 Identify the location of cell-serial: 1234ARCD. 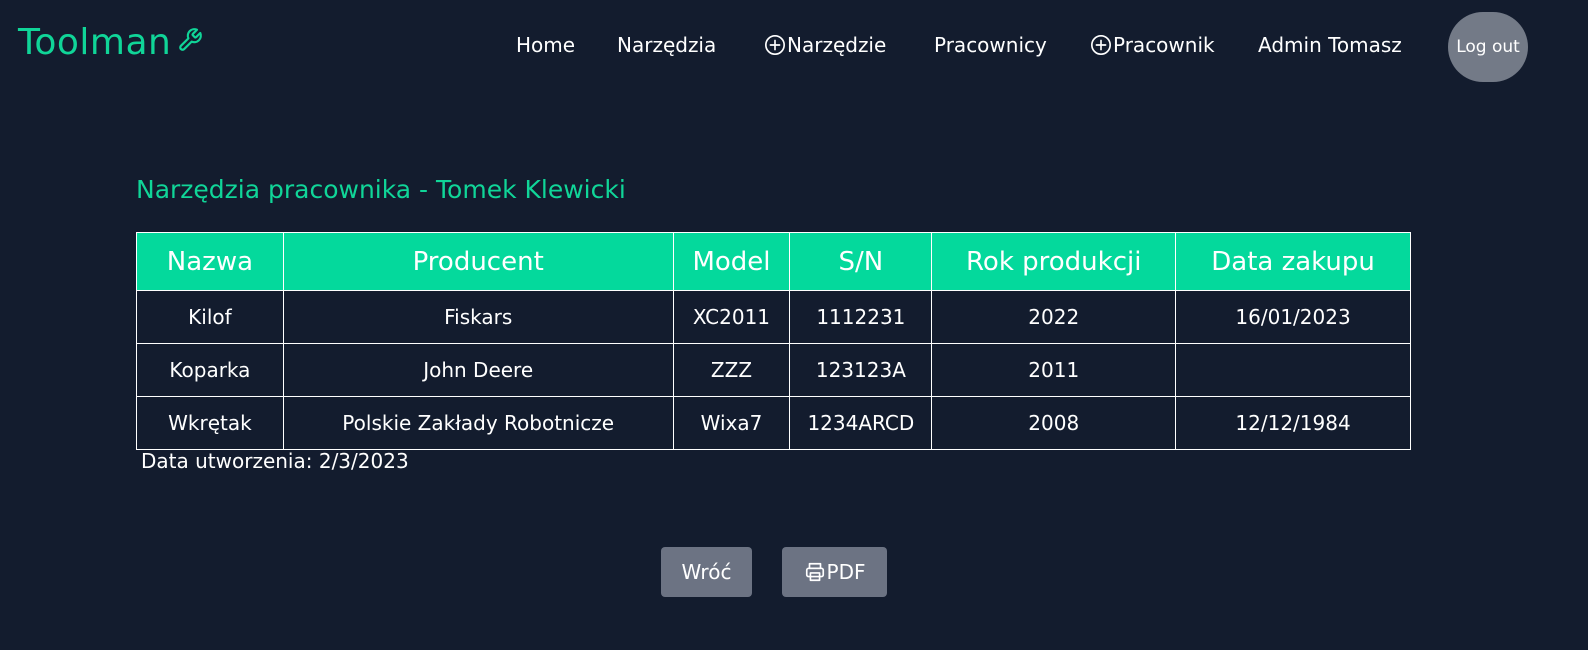
(861, 423).